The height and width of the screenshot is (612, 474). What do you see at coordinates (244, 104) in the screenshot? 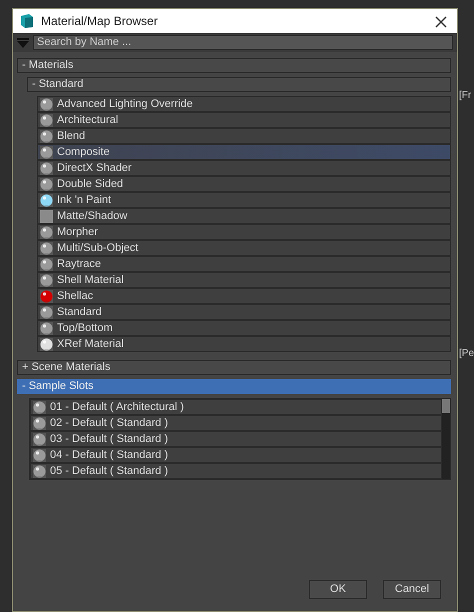
I see `material-list-item: Advanced Lighting Override` at bounding box center [244, 104].